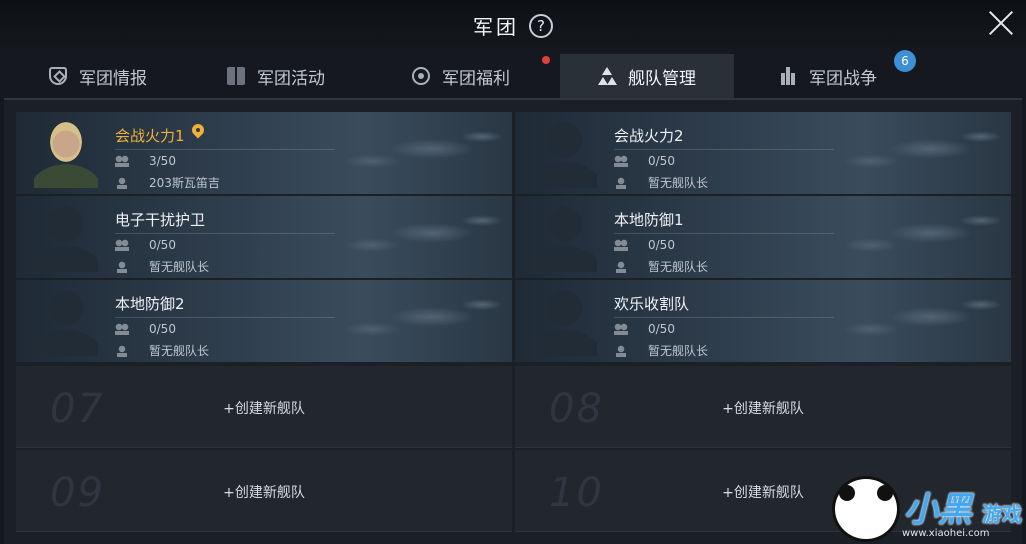 The height and width of the screenshot is (544, 1026). Describe the element at coordinates (264, 321) in the screenshot. I see `fleet-card: 本地防御2 0/50 暂无舰队长` at that location.